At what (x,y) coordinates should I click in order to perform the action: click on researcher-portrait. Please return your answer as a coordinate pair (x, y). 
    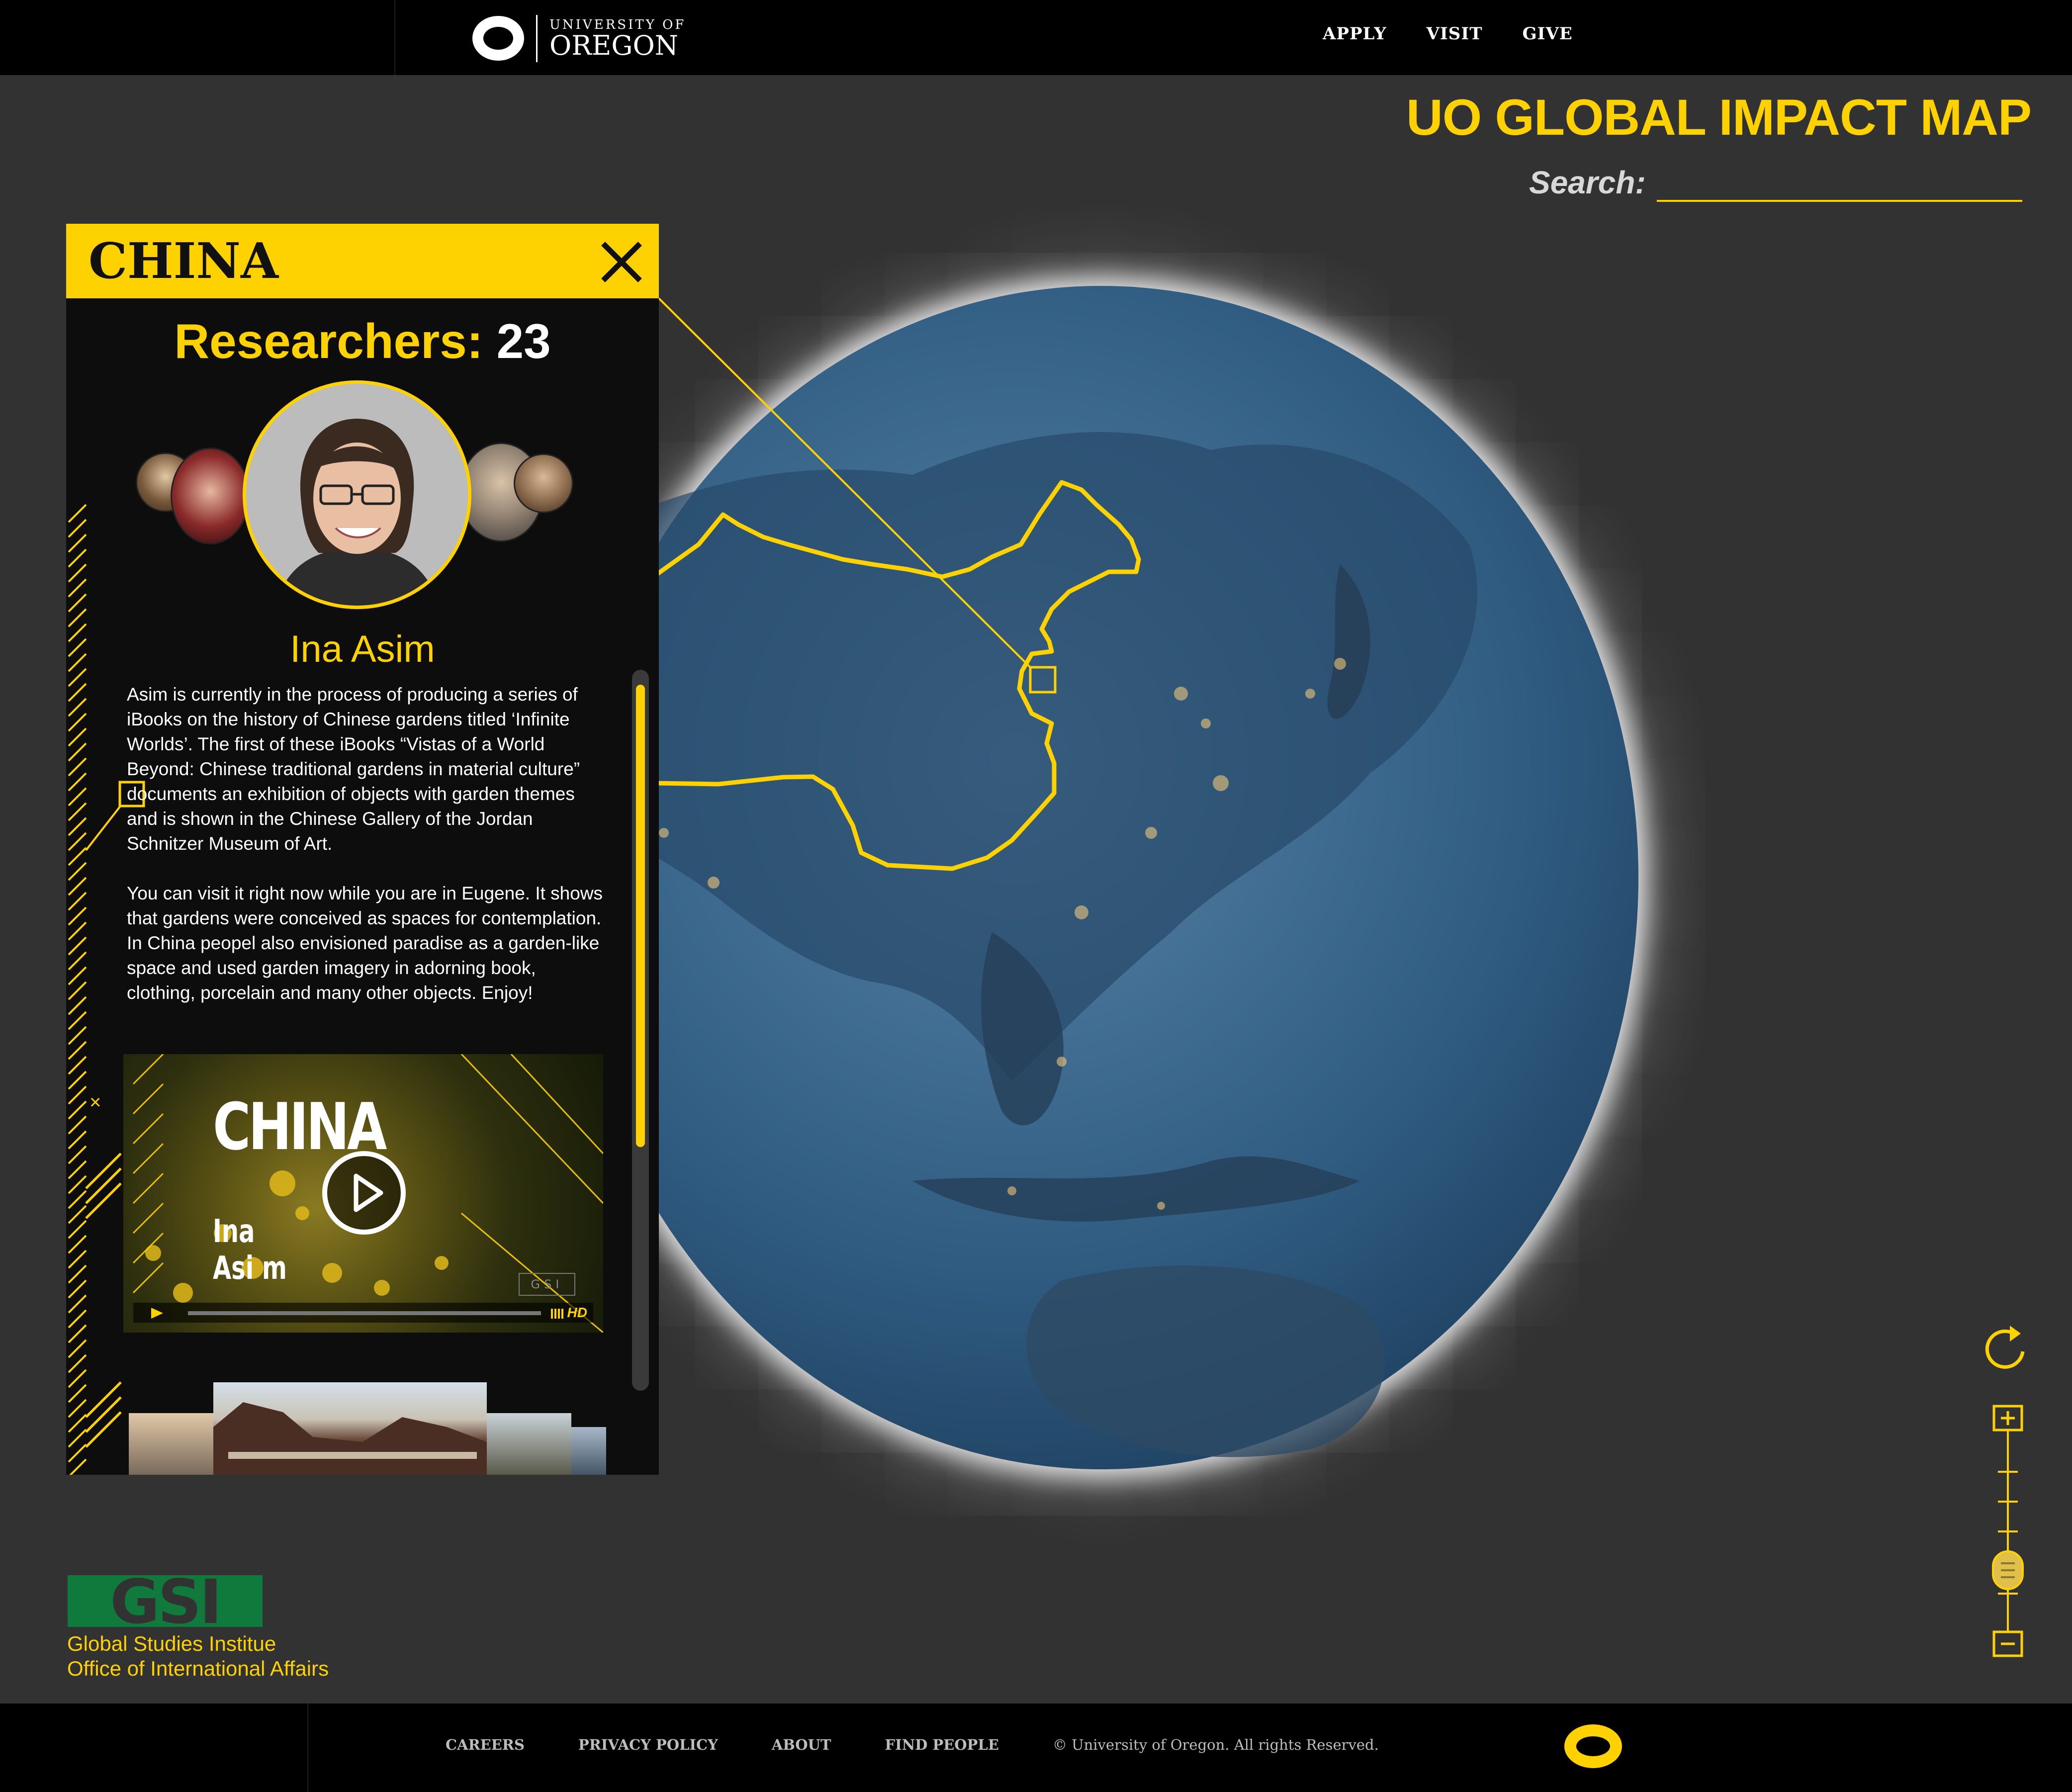
    Looking at the image, I should click on (357, 495).